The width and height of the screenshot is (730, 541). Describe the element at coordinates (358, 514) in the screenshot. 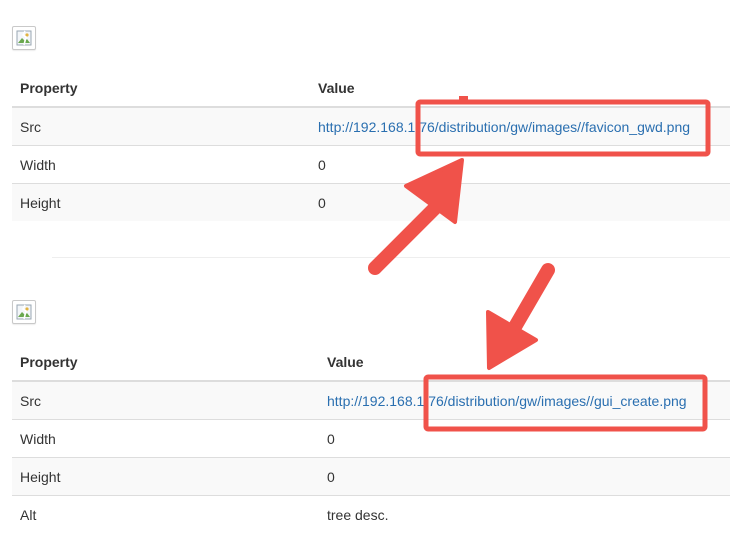

I see `value-cell: tree desc.` at that location.